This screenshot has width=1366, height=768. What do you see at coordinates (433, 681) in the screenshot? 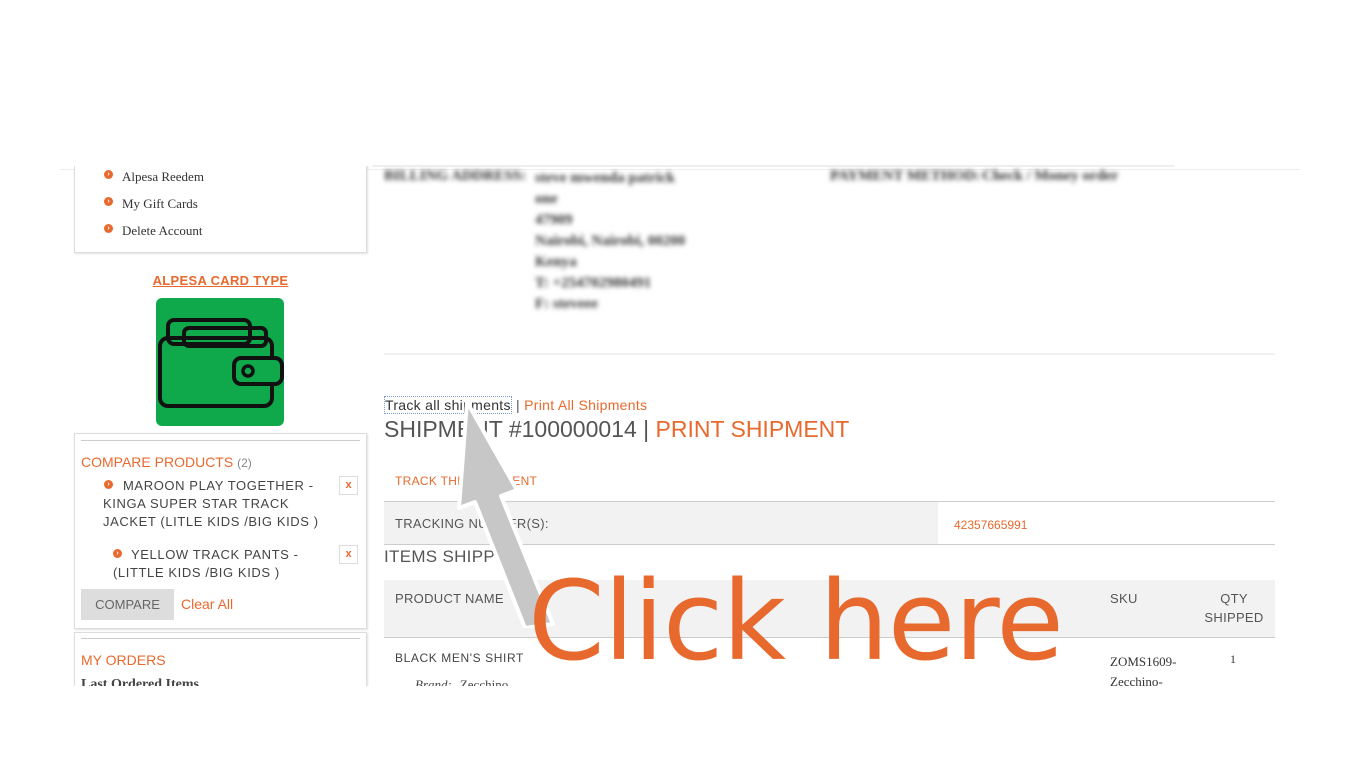
I see `brand-label: Brand:` at bounding box center [433, 681].